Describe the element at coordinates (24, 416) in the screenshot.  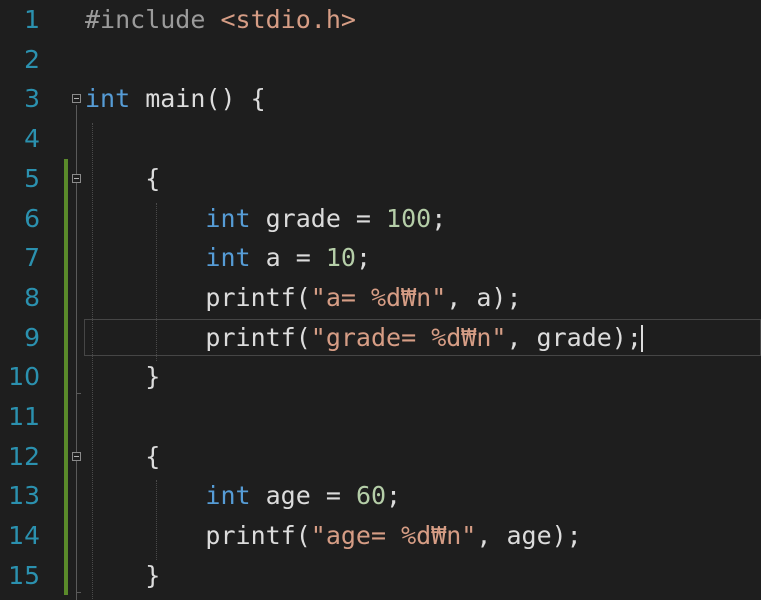
I see `line-number: 11` at that location.